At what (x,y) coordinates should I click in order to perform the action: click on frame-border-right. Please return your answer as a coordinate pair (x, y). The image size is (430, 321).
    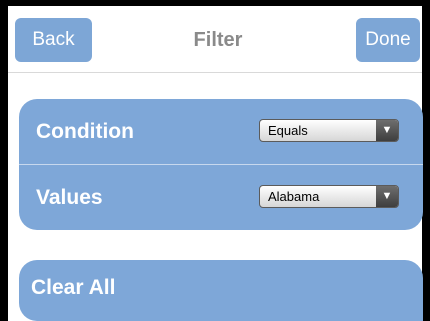
    Looking at the image, I should click on (426, 160).